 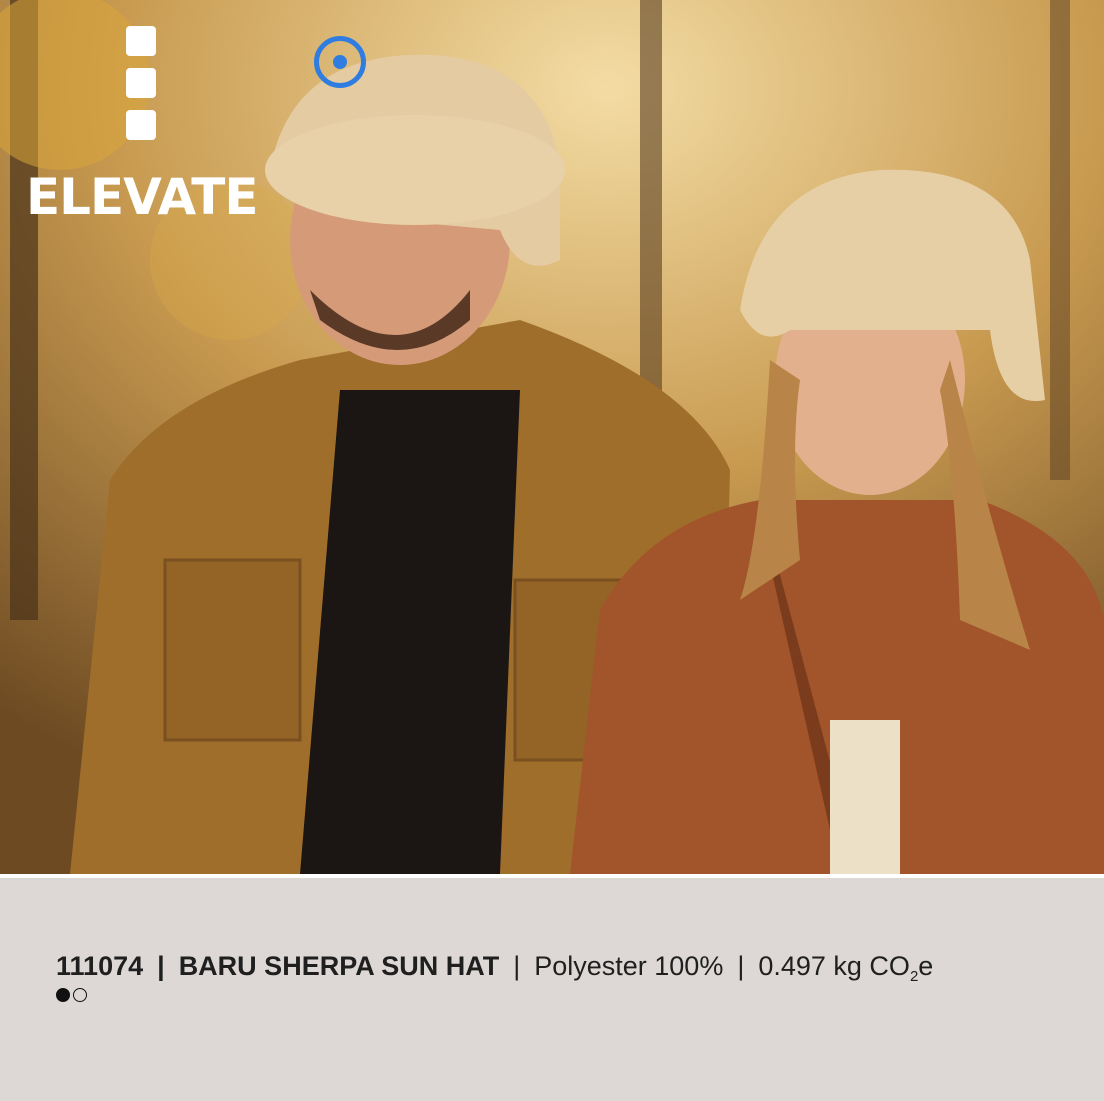 I want to click on logo-squares-icon, so click(x=141, y=89).